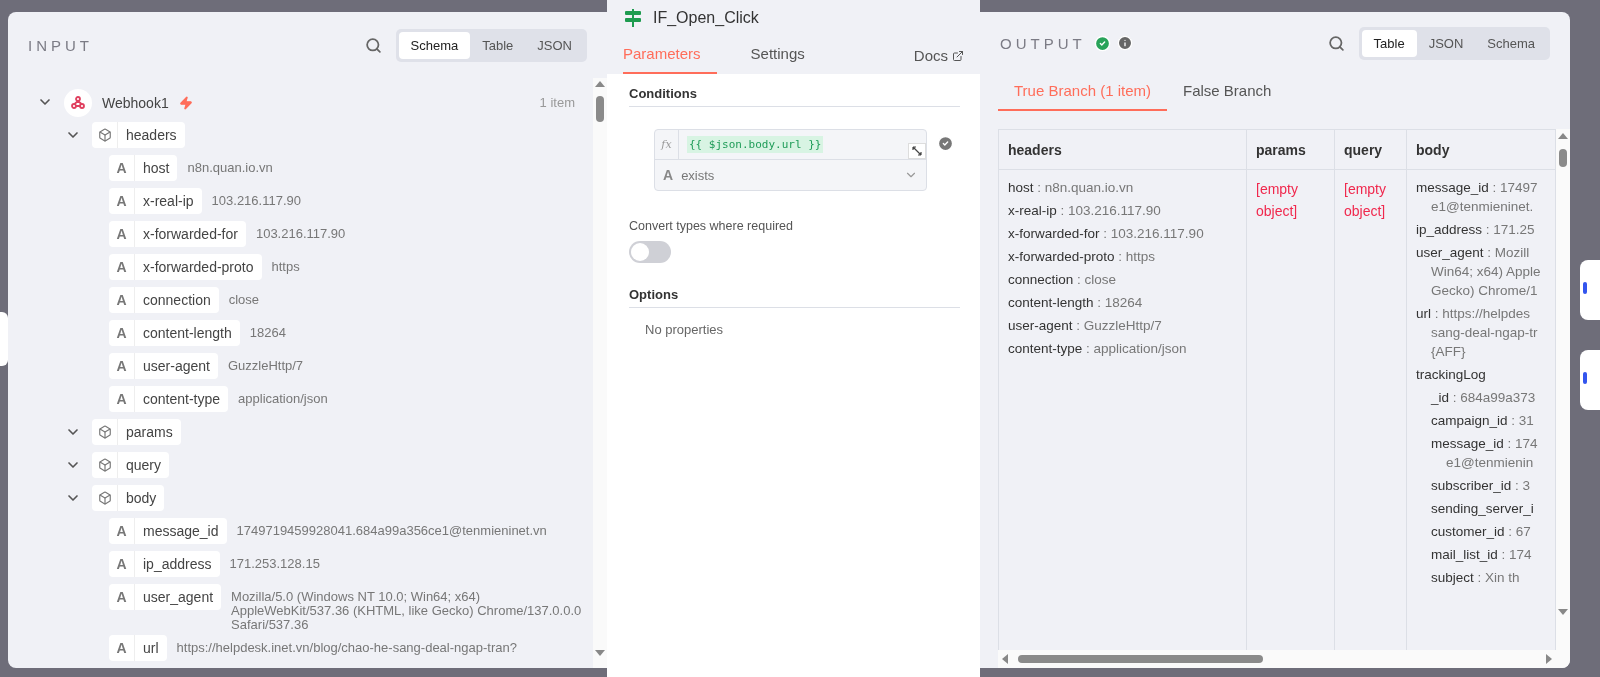 The width and height of the screenshot is (1600, 677). I want to click on node-name: Webhook1, so click(135, 103).